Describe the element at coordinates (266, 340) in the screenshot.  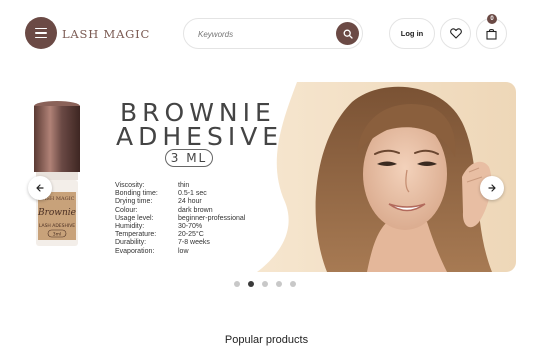
I see `popular-products-heading: Popular products` at that location.